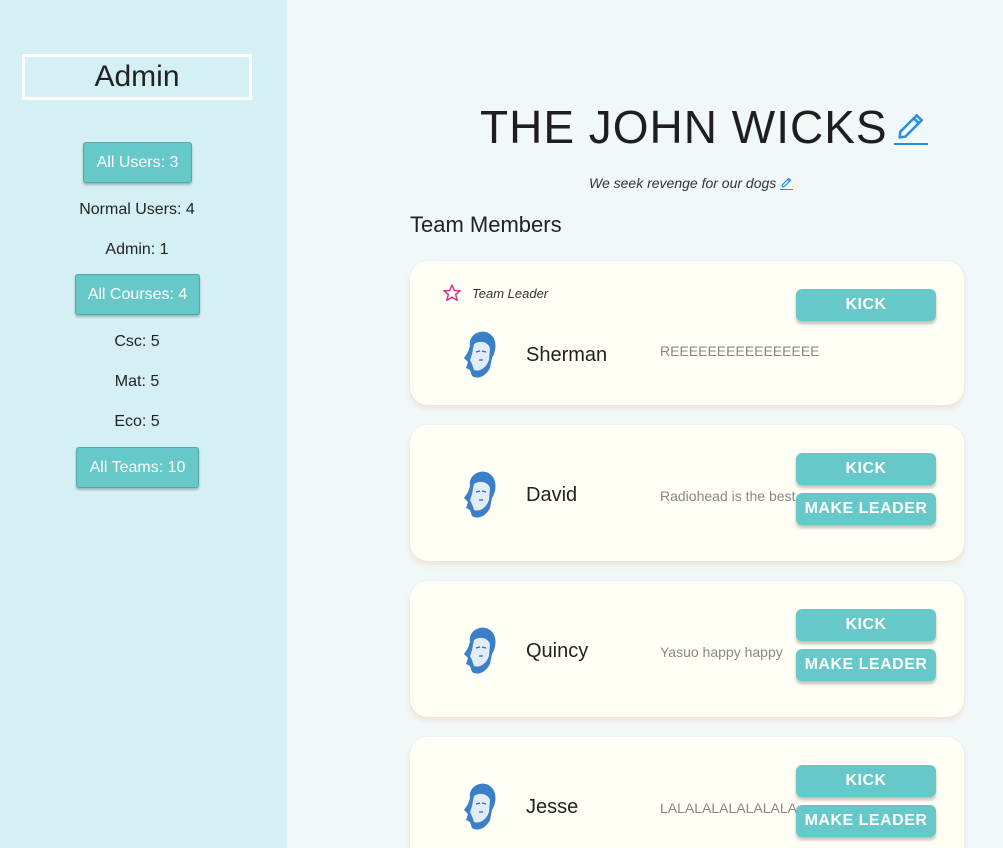 Image resolution: width=1003 pixels, height=848 pixels. I want to click on all-users-button: All Users: 3, so click(137, 162).